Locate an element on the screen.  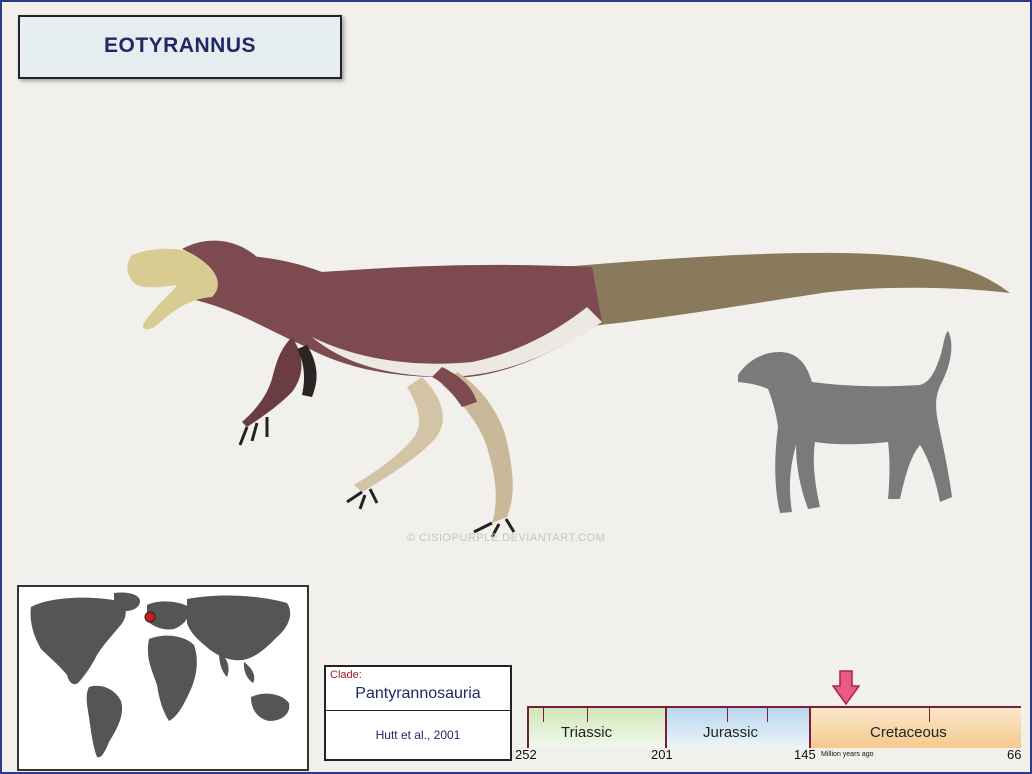
page-title: EOTYRANNUS is located at coordinates (179, 45).